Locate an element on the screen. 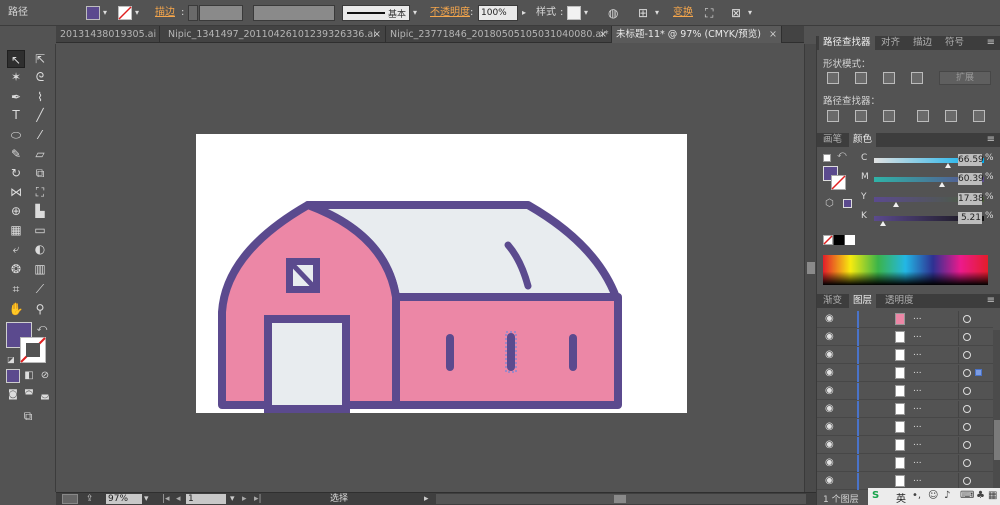  tab-document-2: Nipic_1341497_20110426101239326336.ai × is located at coordinates (273, 34).